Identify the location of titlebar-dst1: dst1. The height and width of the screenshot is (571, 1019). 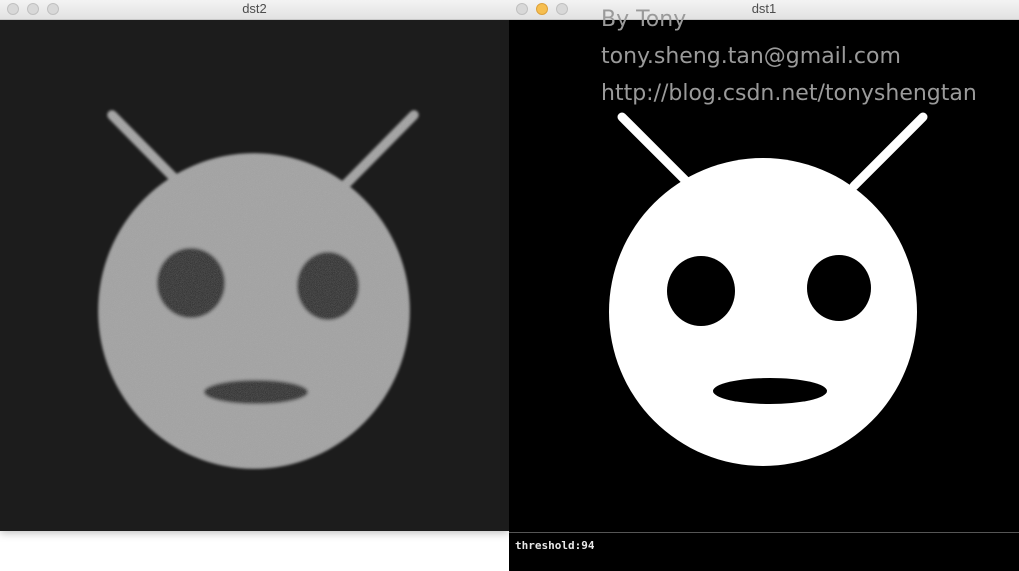
(764, 10).